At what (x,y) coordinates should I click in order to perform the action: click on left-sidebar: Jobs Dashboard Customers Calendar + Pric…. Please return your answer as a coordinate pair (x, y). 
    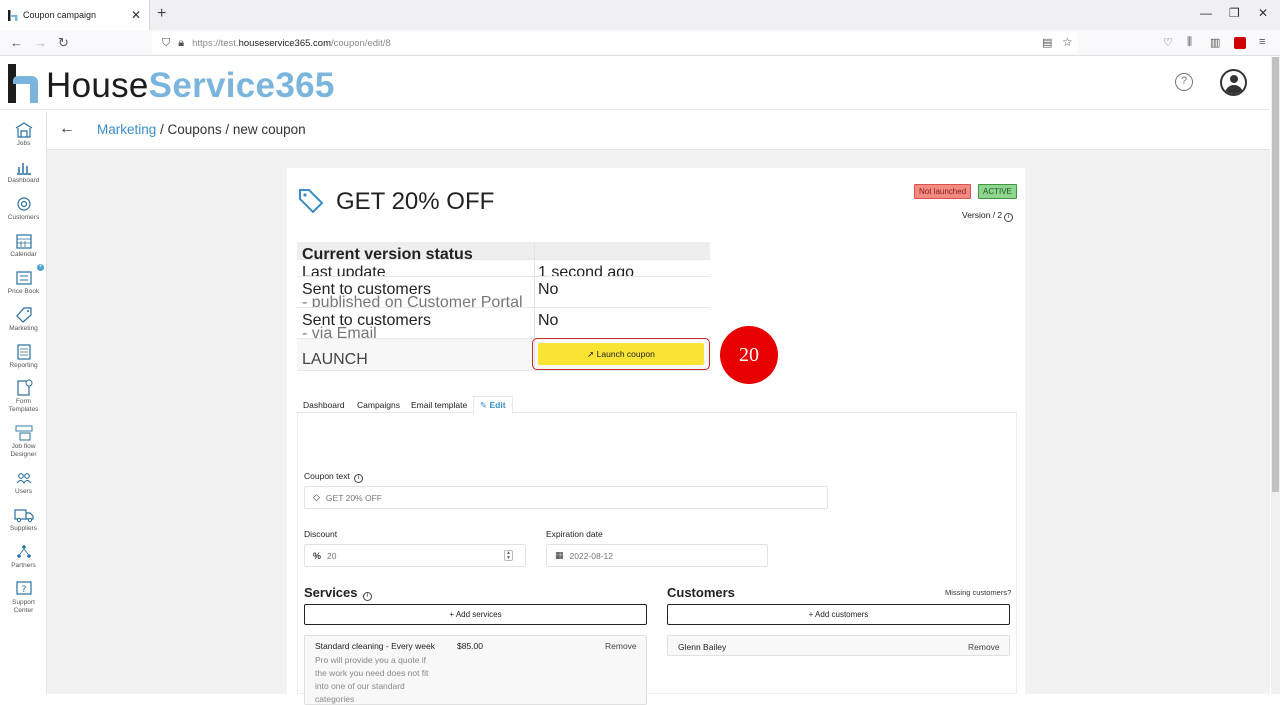
    Looking at the image, I should click on (23, 402).